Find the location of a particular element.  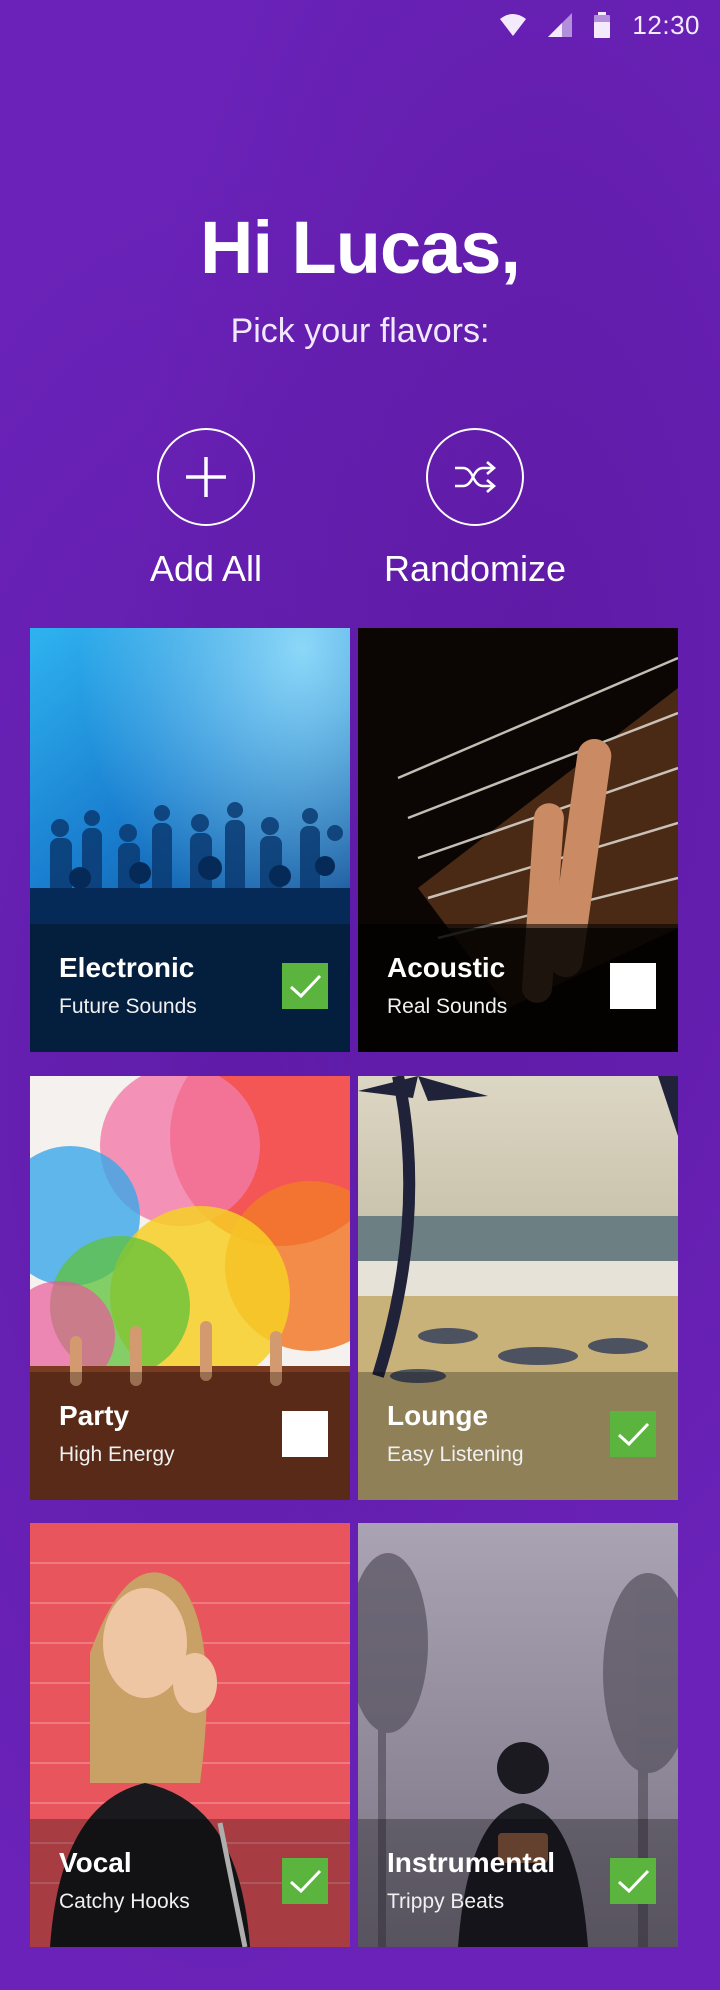

tile-title: Electronic is located at coordinates (127, 967).